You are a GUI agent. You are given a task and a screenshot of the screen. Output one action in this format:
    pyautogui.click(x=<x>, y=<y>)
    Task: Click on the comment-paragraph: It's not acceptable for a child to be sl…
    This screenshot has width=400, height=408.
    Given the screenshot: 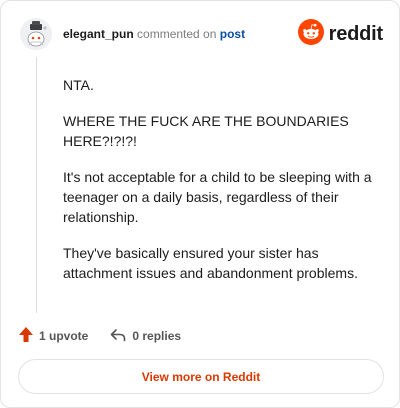 What is the action you would take?
    pyautogui.click(x=217, y=197)
    